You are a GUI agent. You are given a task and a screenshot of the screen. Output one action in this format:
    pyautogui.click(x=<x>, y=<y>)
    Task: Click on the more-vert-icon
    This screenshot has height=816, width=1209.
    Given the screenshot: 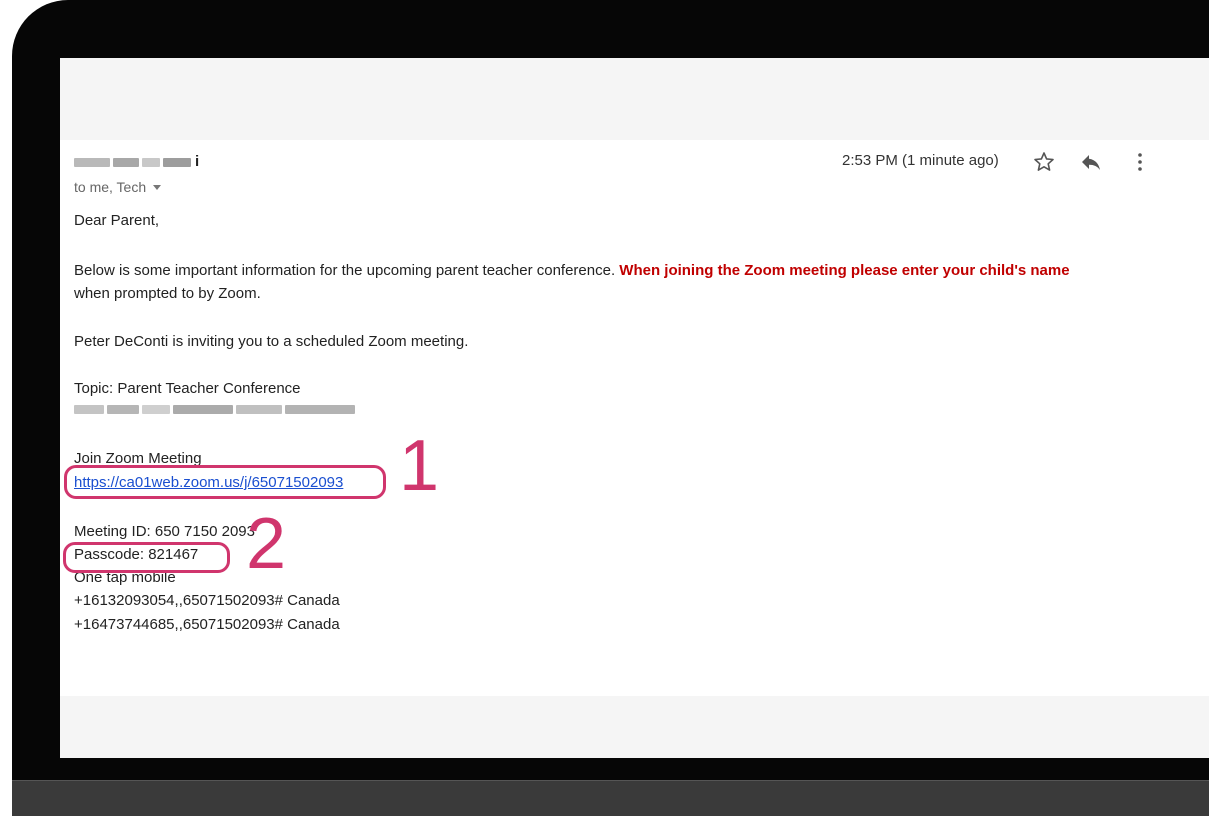 What is the action you would take?
    pyautogui.click(x=1140, y=164)
    